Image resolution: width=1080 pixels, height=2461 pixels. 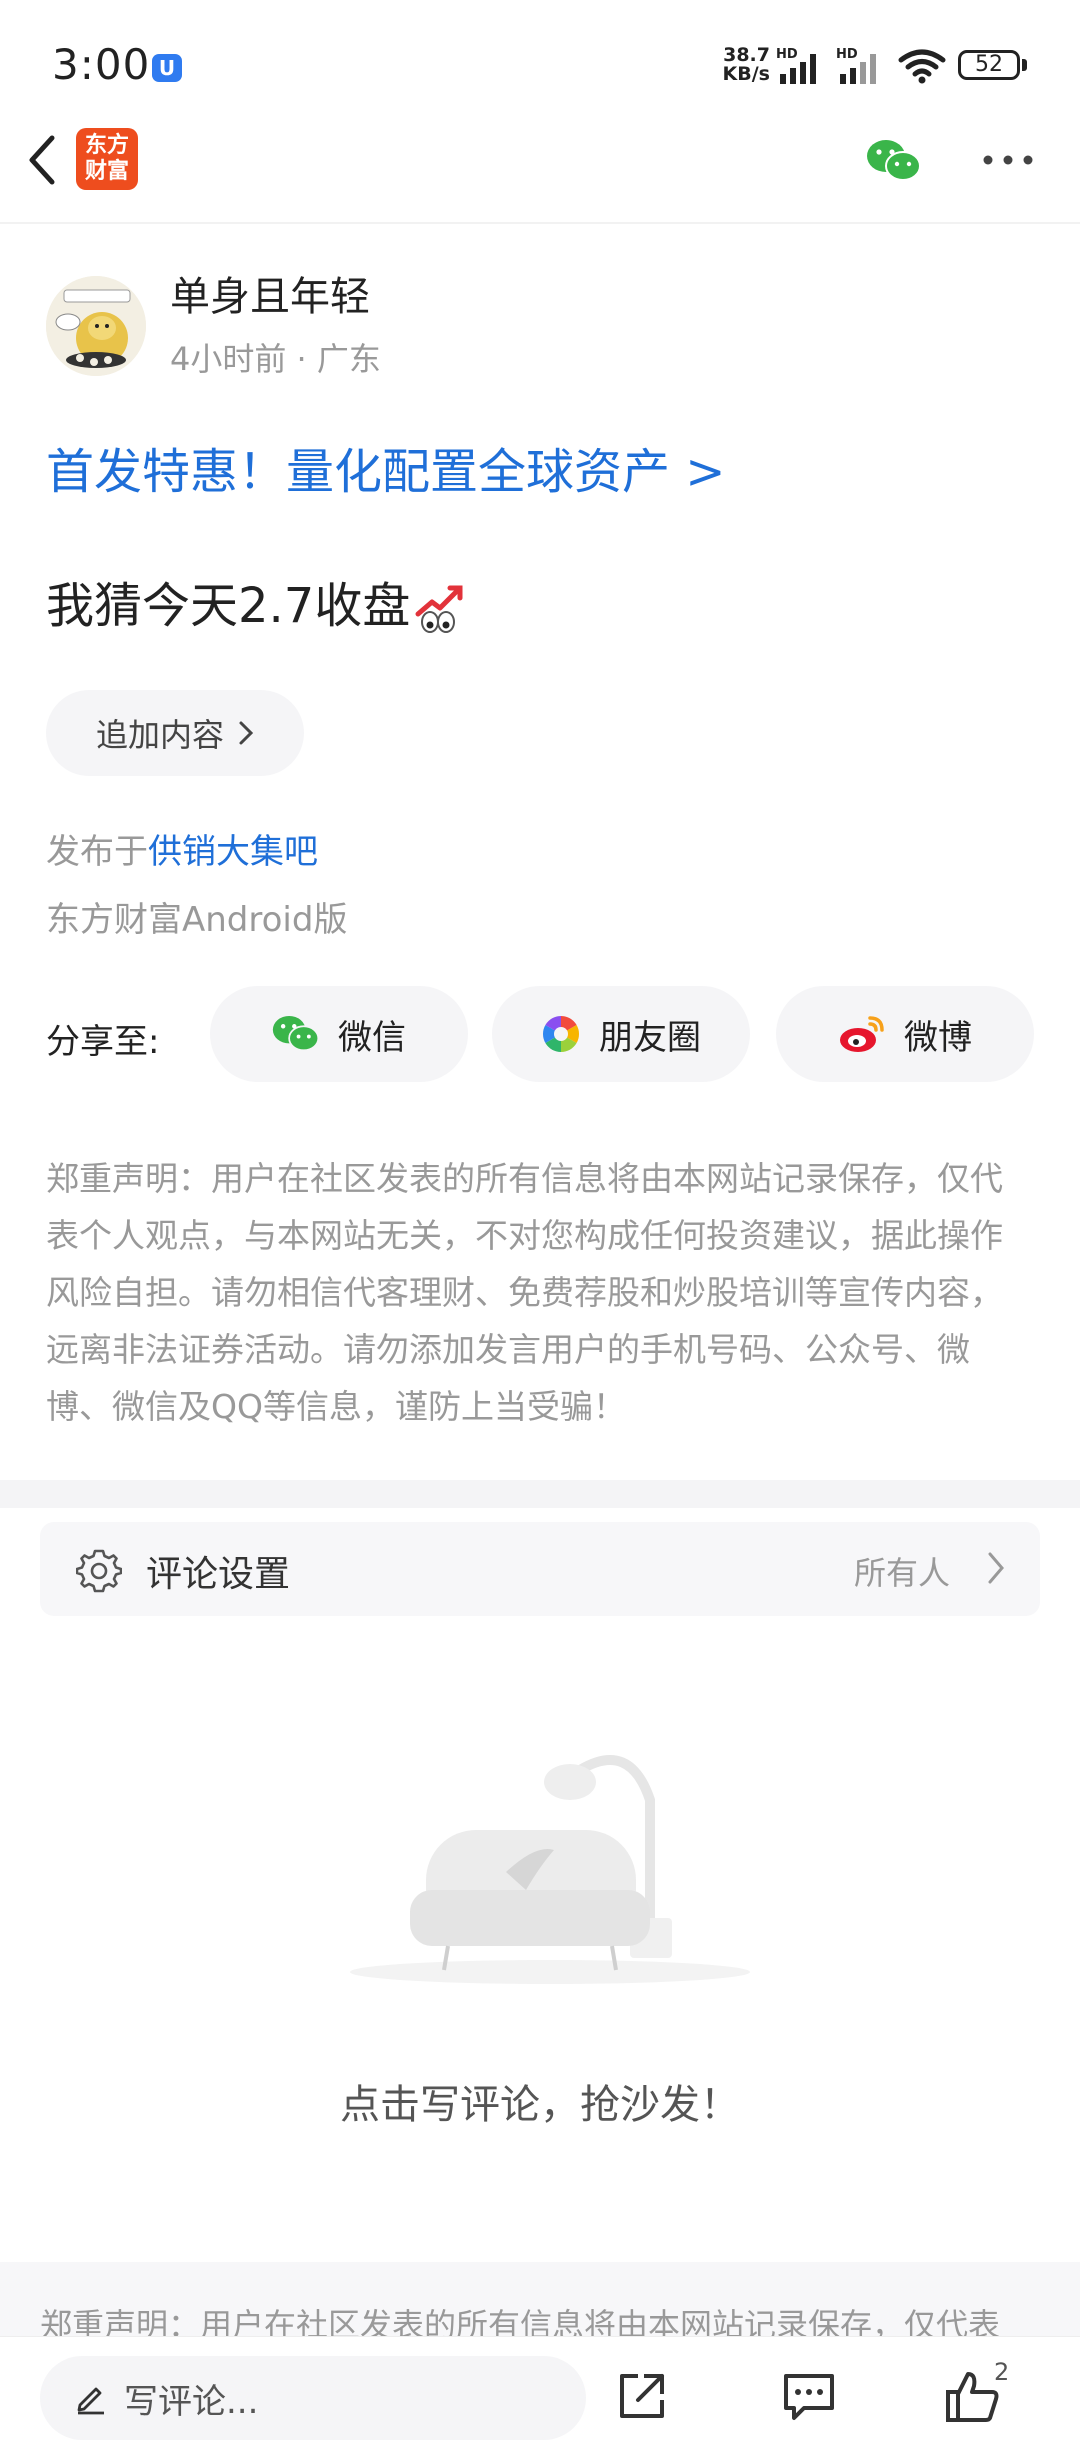 What do you see at coordinates (989, 65) in the screenshot?
I see `battery-indicator: 52` at bounding box center [989, 65].